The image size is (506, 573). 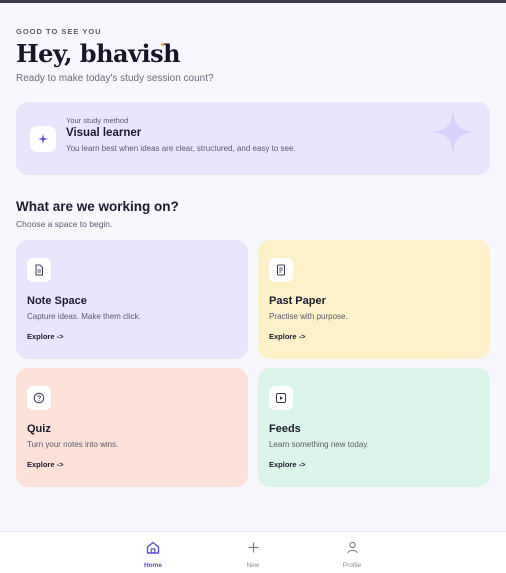 I want to click on play-icon, so click(x=281, y=398).